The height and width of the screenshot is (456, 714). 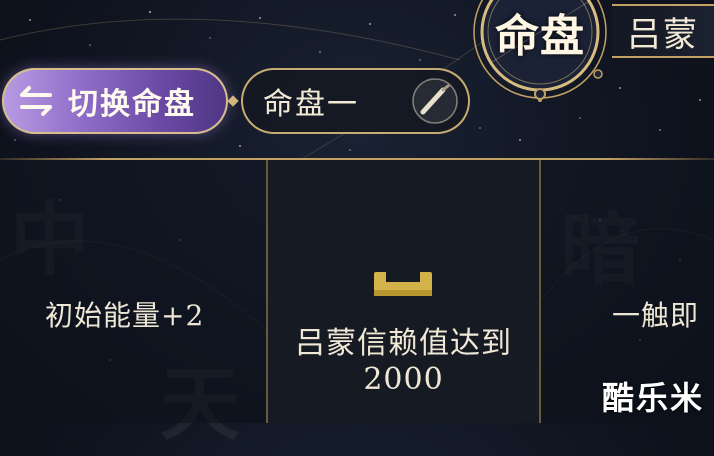 I want to click on swap-arrows-icon, so click(x=36, y=101).